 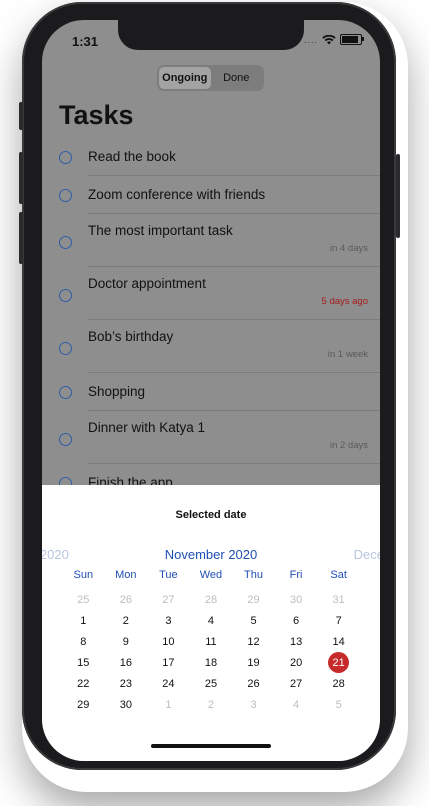 I want to click on calendar-week-row: 29 30 1 2 3 4 5, so click(x=211, y=704).